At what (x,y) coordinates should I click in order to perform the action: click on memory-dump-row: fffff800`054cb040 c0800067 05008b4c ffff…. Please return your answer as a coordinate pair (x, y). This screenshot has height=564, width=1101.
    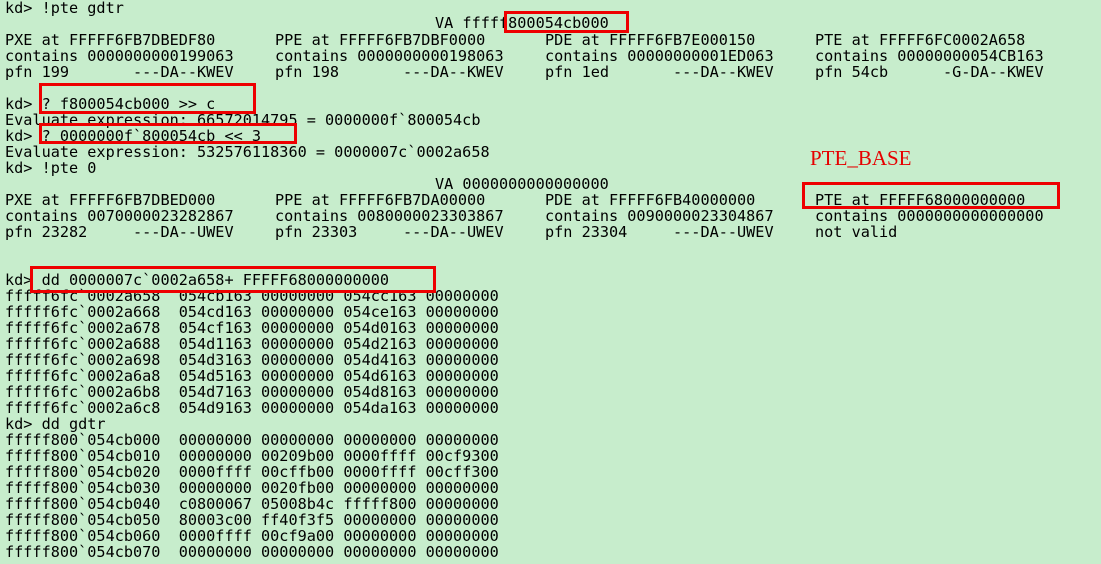
    Looking at the image, I should click on (252, 504).